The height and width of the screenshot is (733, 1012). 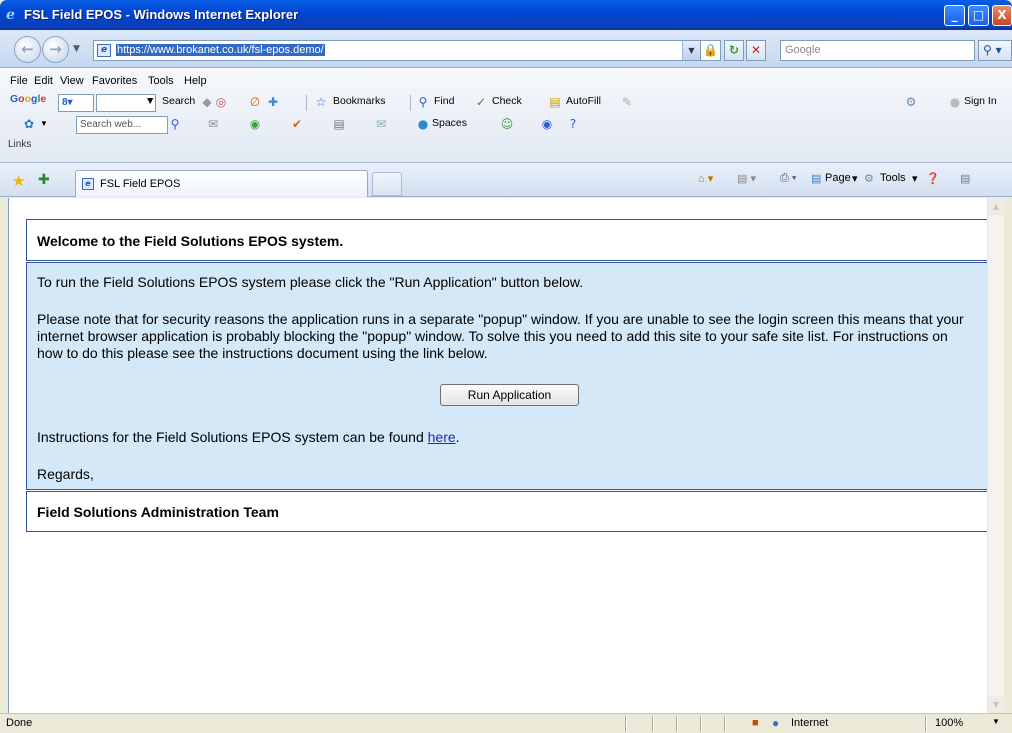 I want to click on settings-wrench-icon: ⚙, so click(x=911, y=102).